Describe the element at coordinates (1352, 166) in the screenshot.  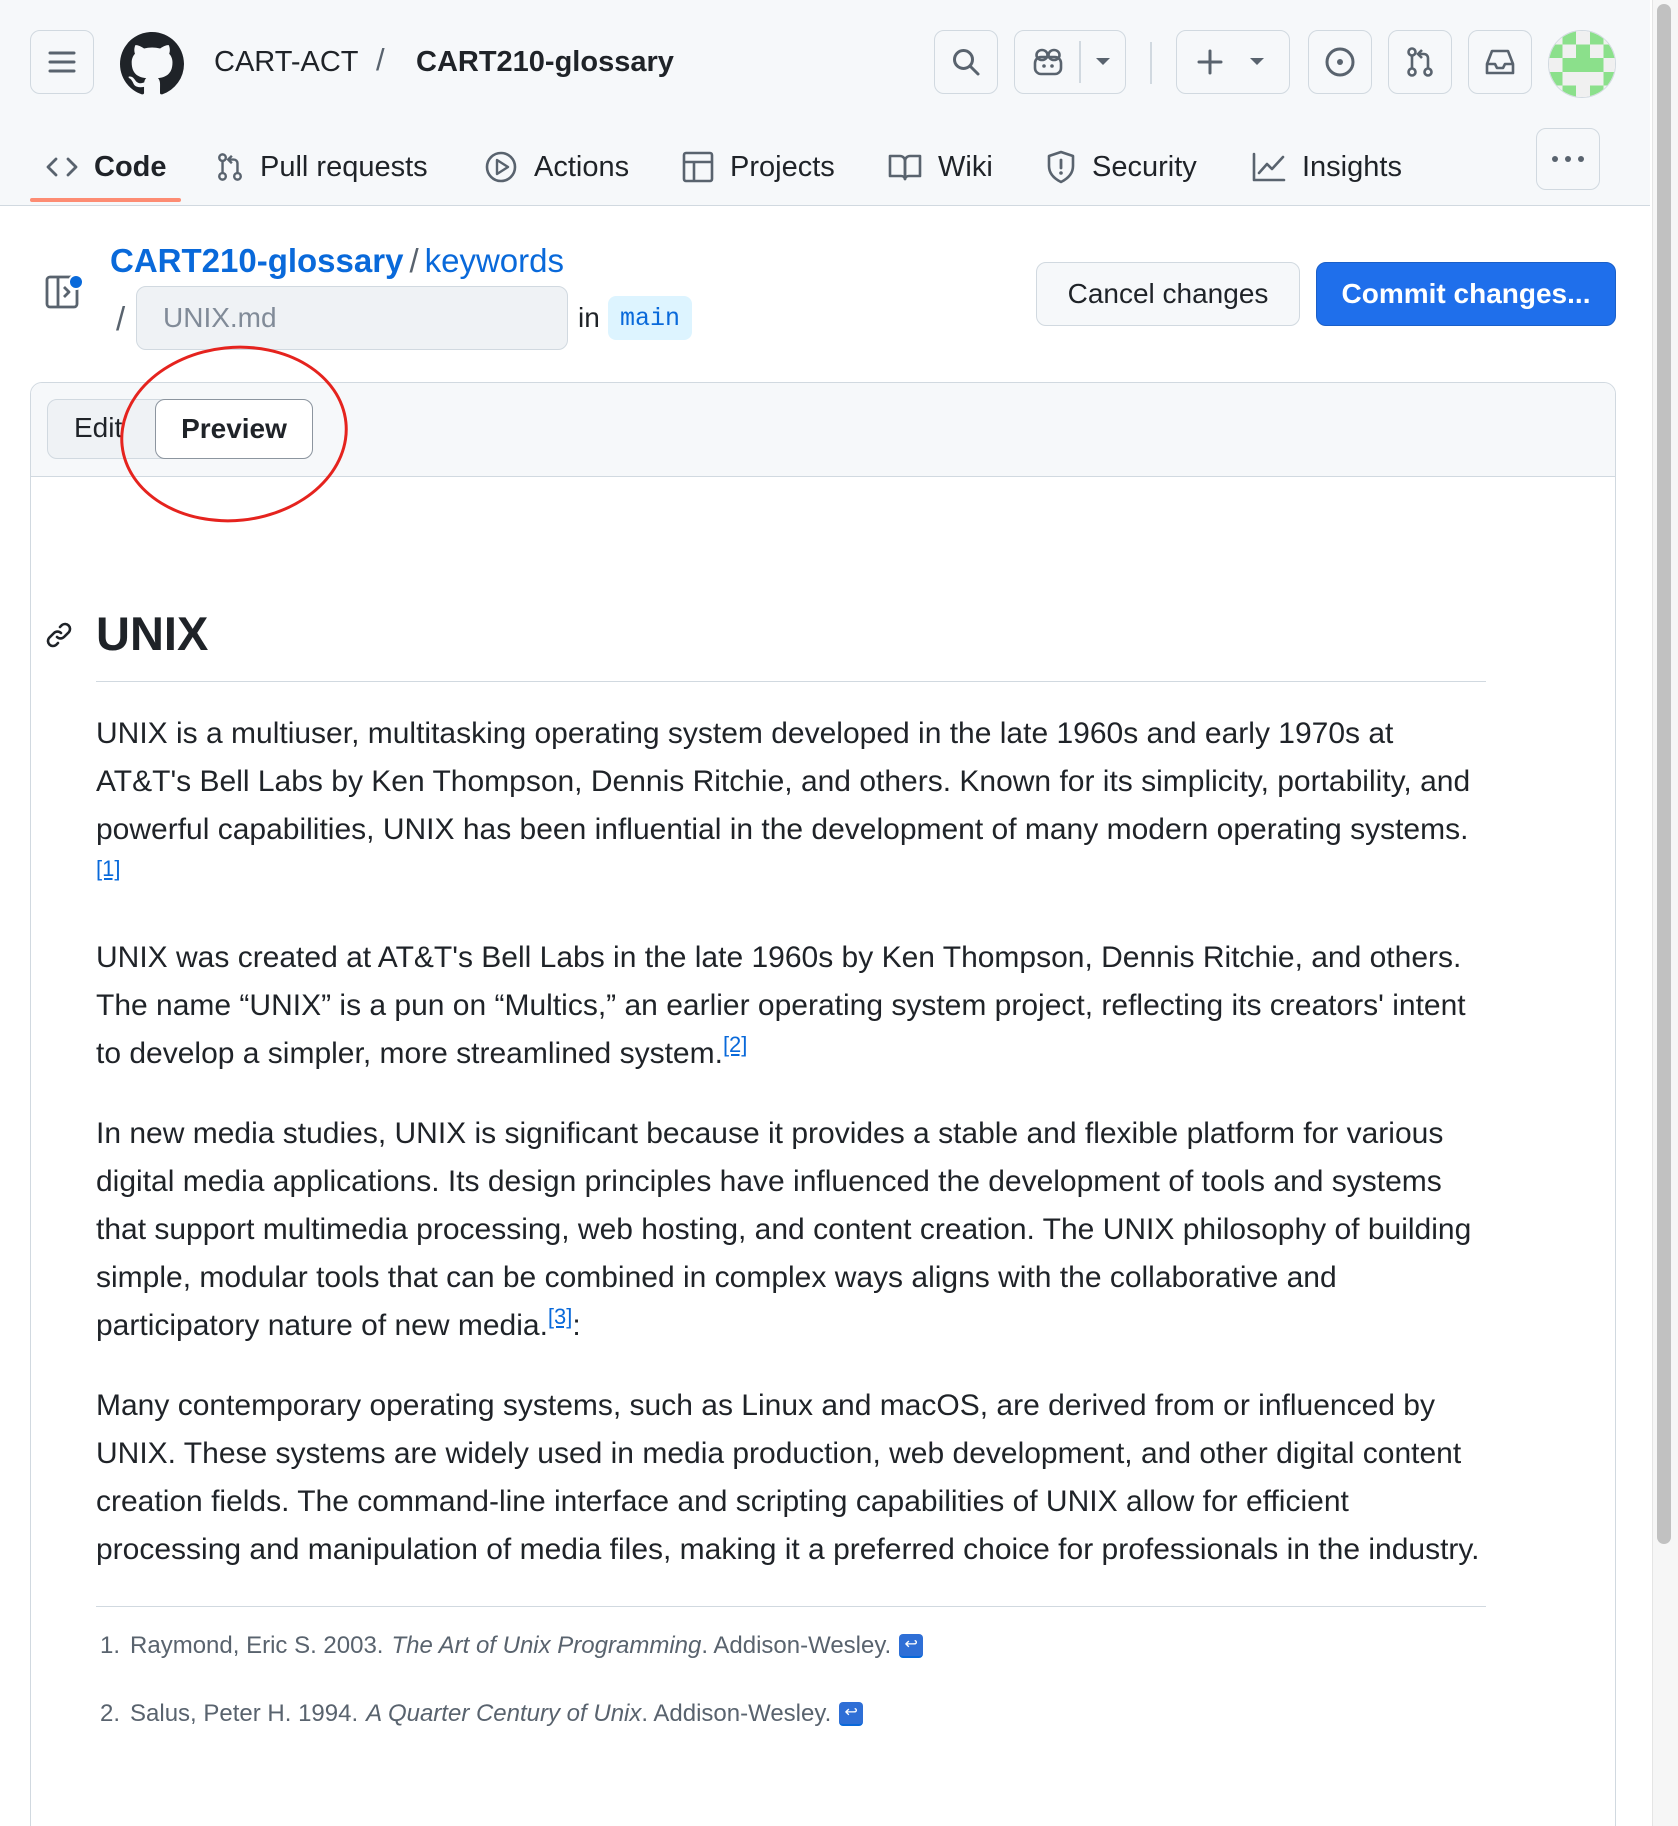
I see `tab-label: Insights` at that location.